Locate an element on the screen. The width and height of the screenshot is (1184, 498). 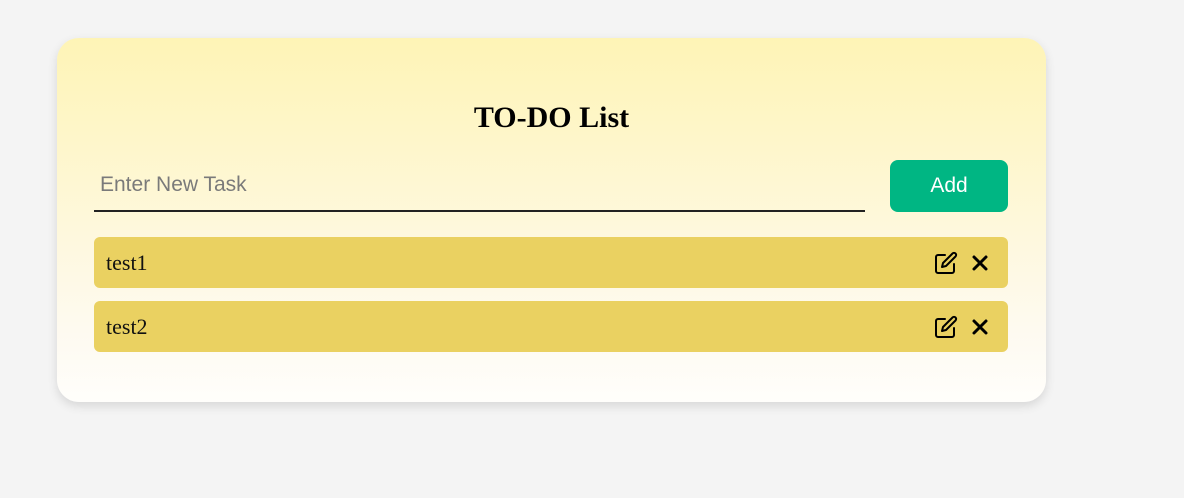
page-title: TO-DO List is located at coordinates (551, 117).